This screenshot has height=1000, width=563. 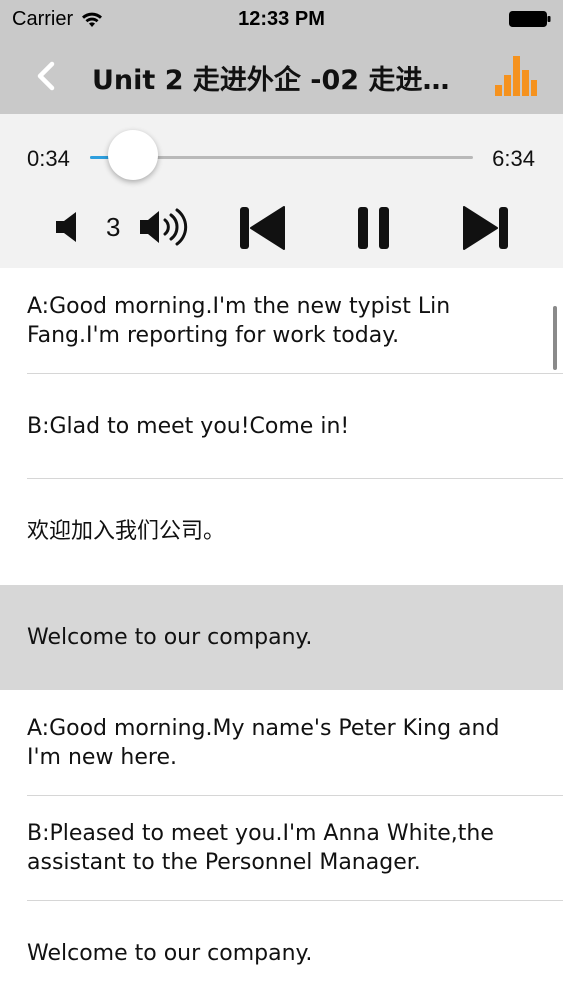 I want to click on status-bar: Carrier 12:33 PM, so click(x=281, y=19).